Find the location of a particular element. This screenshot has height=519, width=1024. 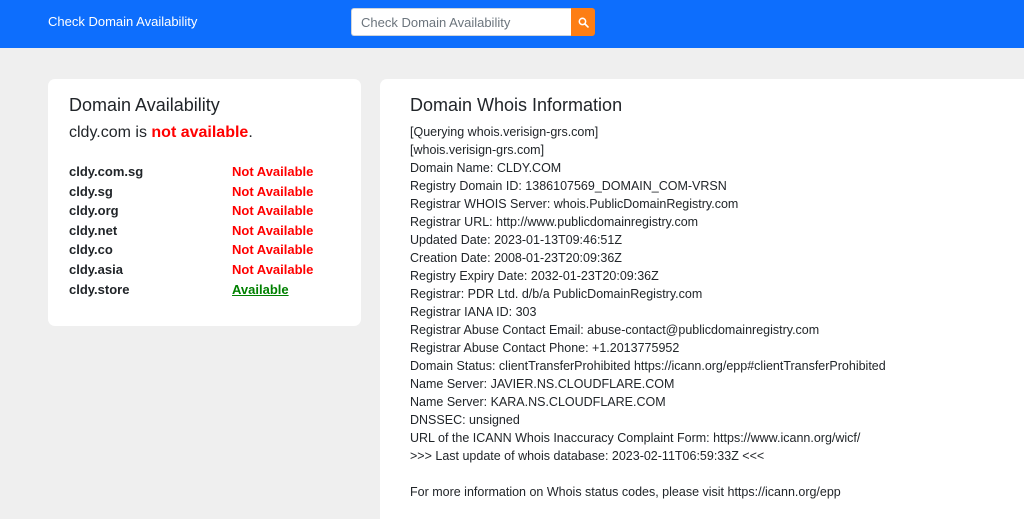

top-navbar: Check Domain Availability is located at coordinates (512, 24).